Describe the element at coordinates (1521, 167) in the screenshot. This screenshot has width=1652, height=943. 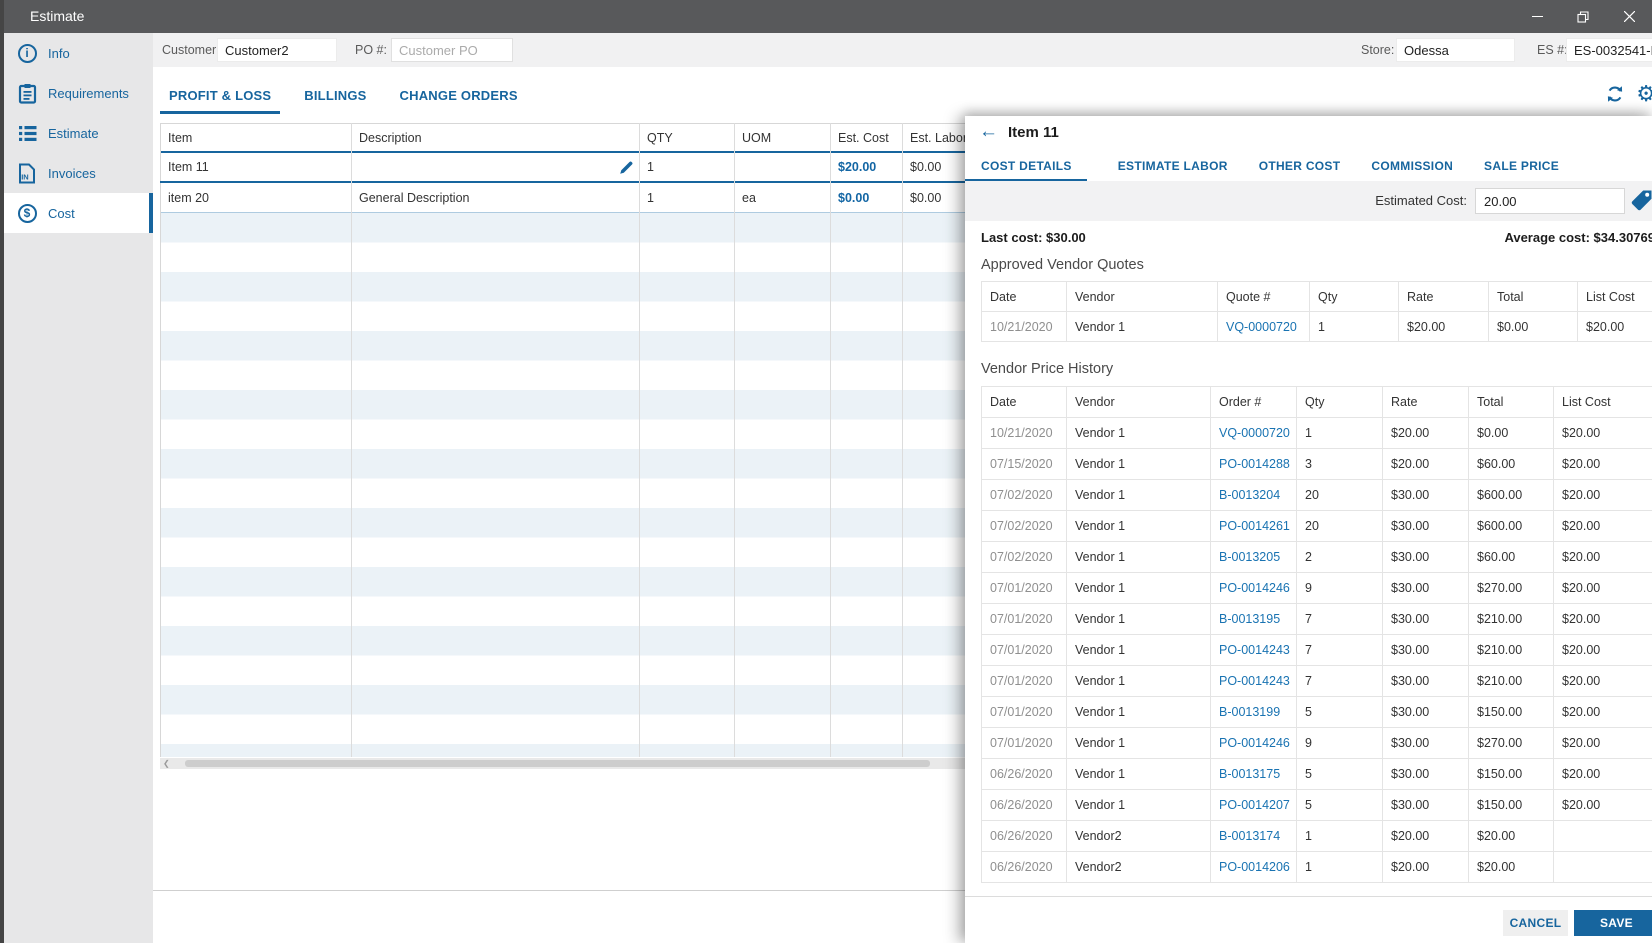
I see `tab-sale-price: SALE PRICE` at that location.